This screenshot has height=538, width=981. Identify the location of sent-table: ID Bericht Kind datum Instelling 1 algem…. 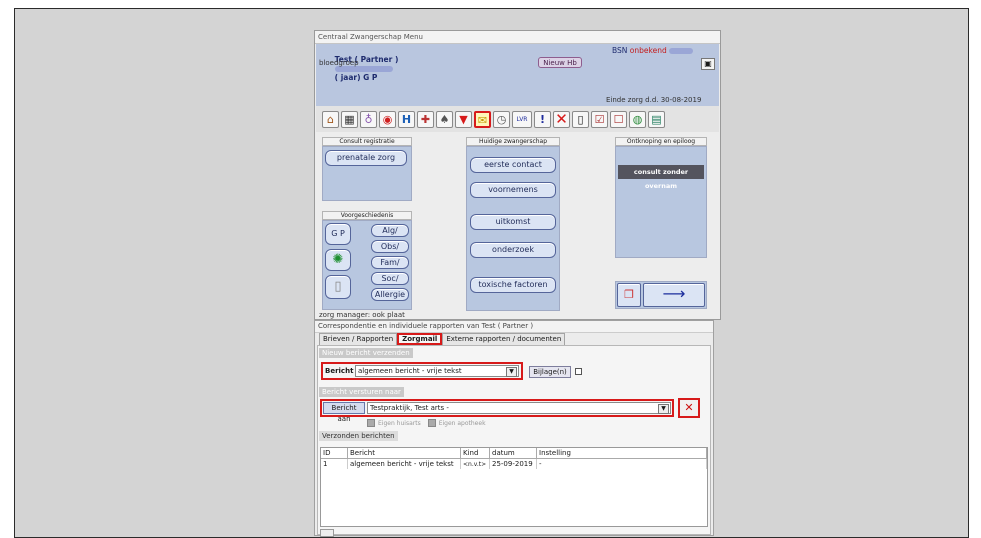
(514, 458).